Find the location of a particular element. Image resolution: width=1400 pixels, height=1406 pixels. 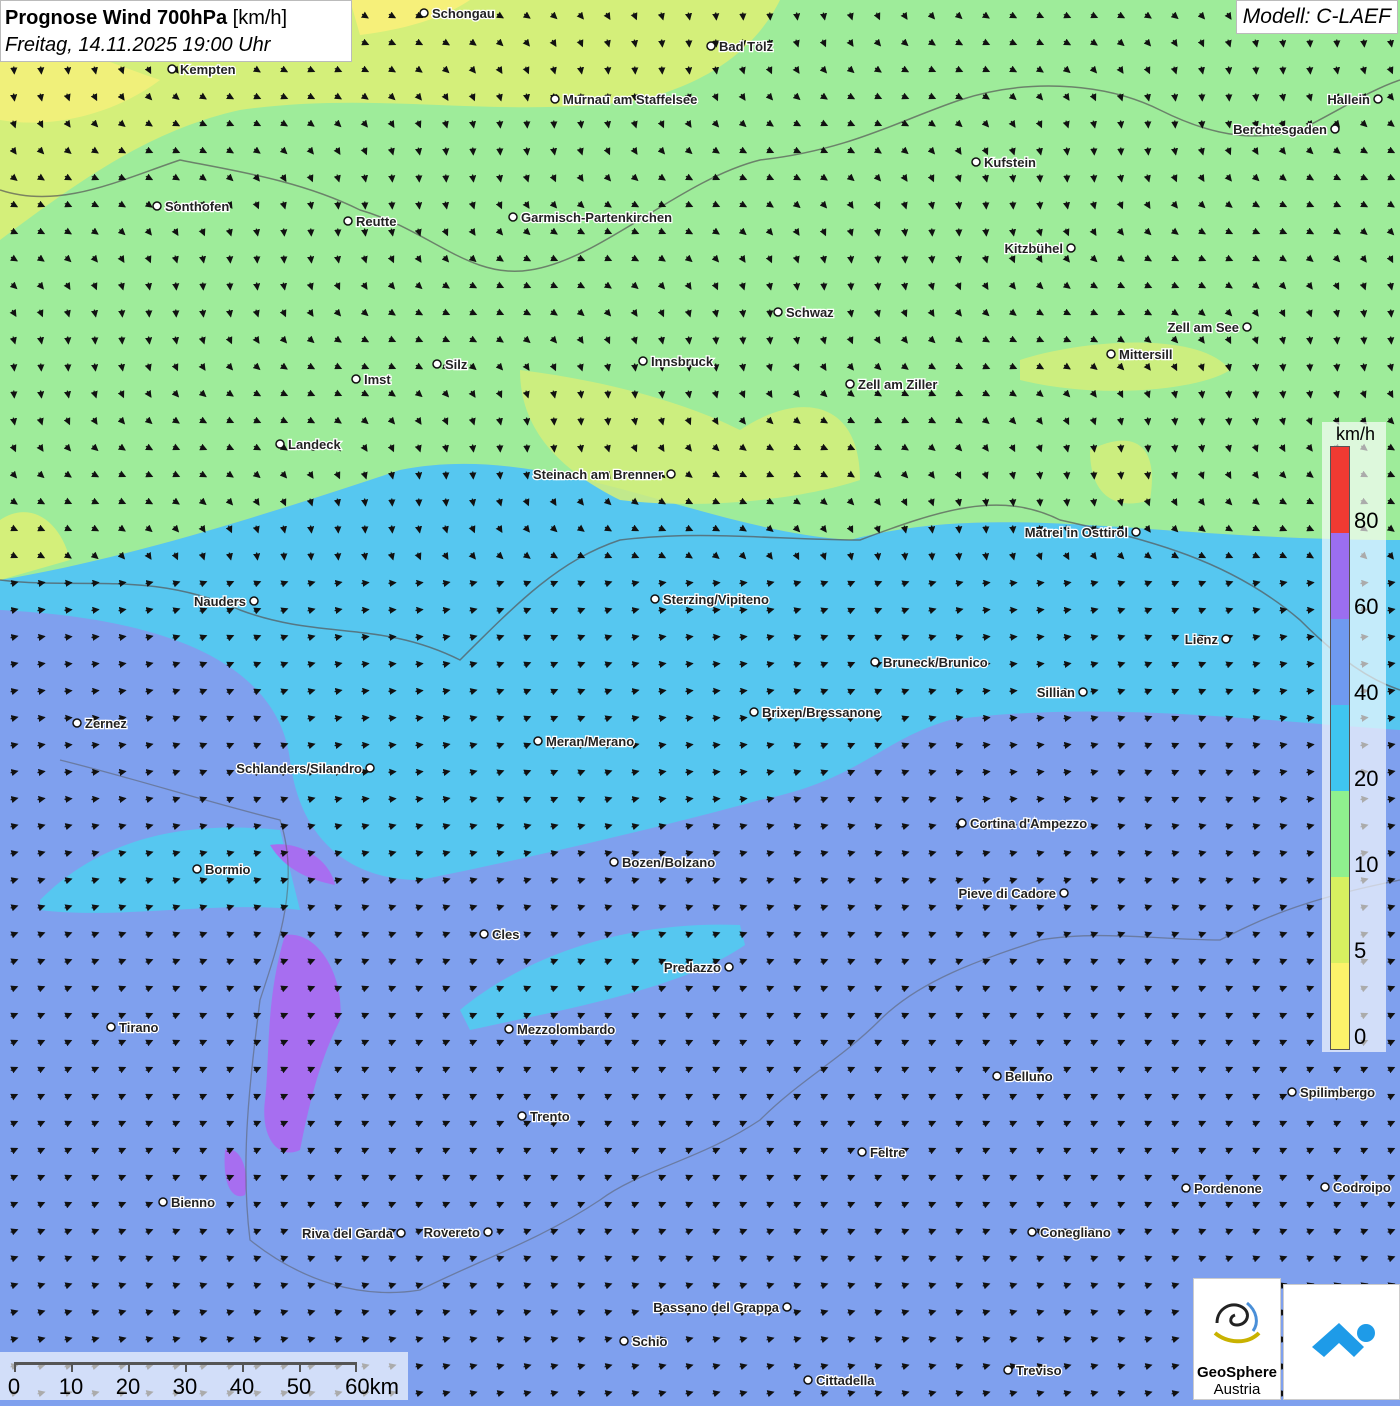

city-label: Meran/Merano is located at coordinates (590, 741).